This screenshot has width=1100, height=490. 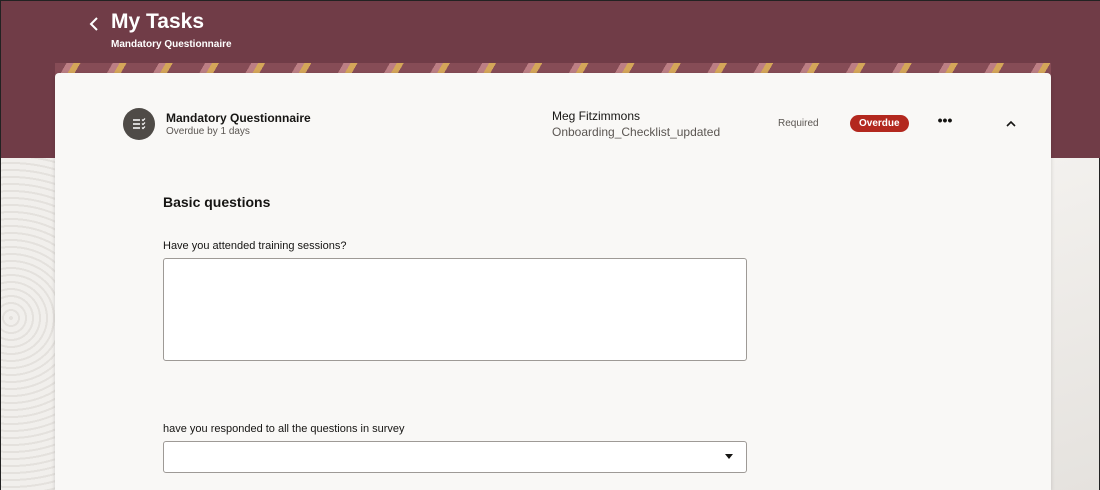 I want to click on requirement-label: Required, so click(x=798, y=123).